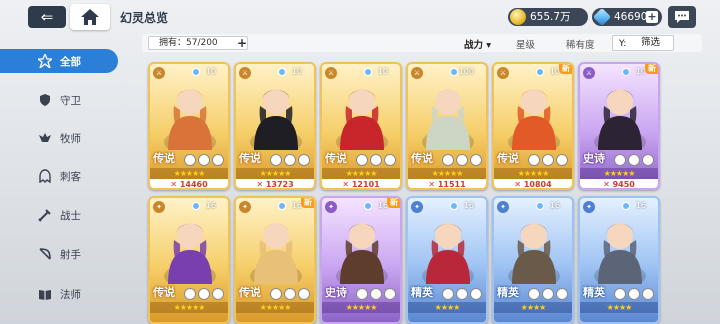  I want to click on hero-card: ✦ 16 传说 ★★★★★, so click(189, 260).